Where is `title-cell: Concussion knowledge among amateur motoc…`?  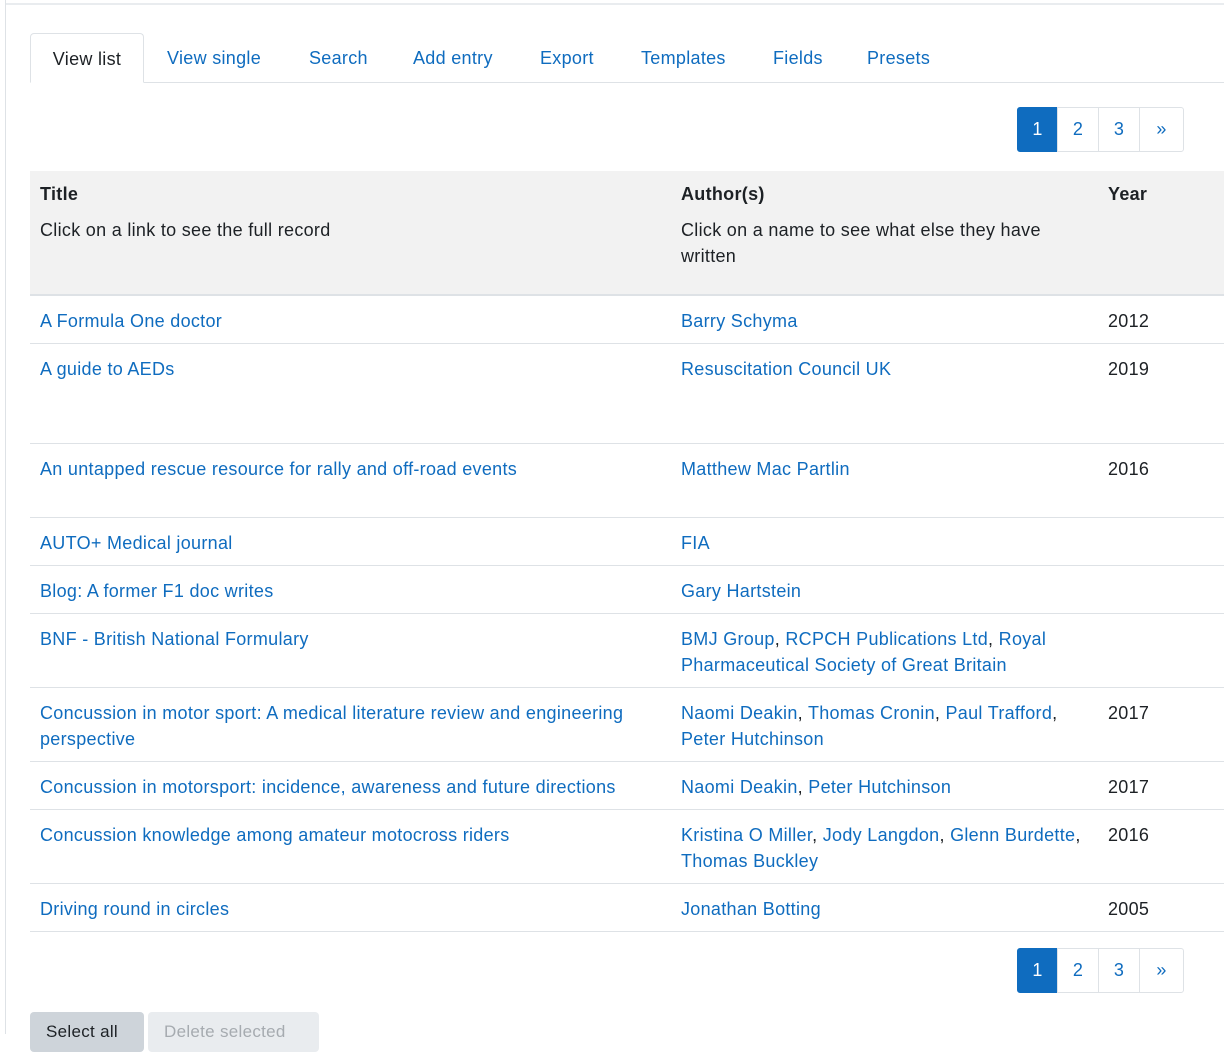
title-cell: Concussion knowledge among amateur motoc… is located at coordinates (350, 846).